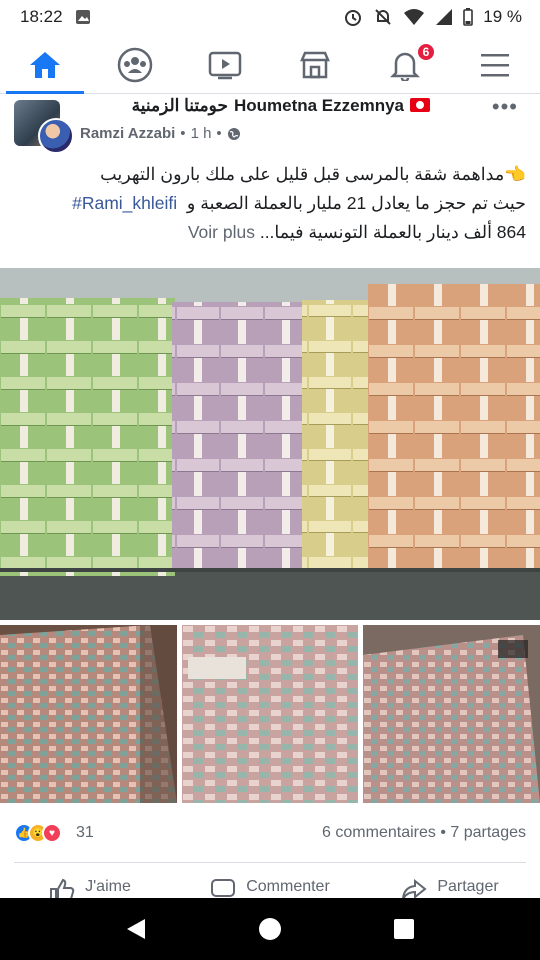  I want to click on recents-icon, so click(404, 929).